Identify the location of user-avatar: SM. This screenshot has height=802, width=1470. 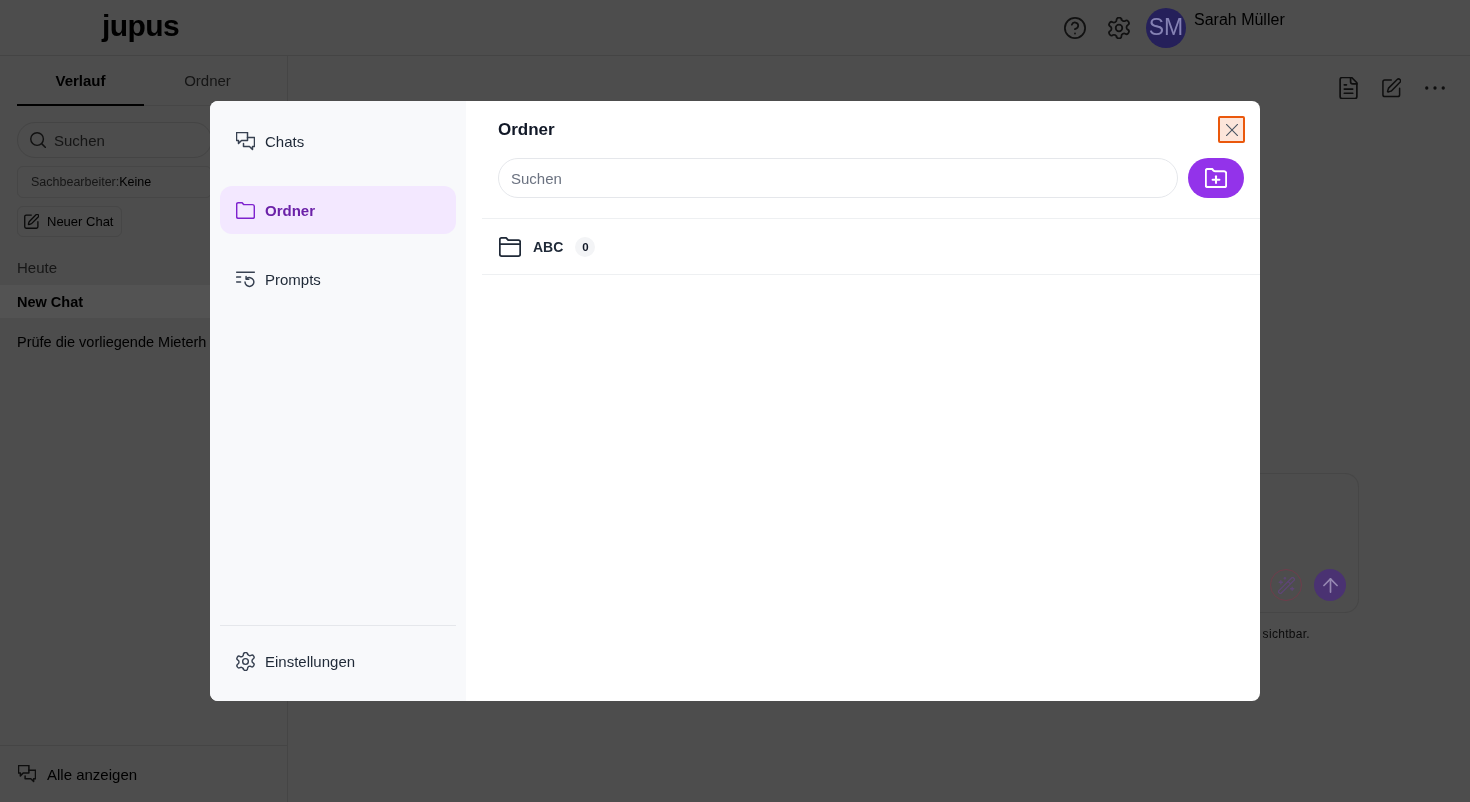
(1166, 27).